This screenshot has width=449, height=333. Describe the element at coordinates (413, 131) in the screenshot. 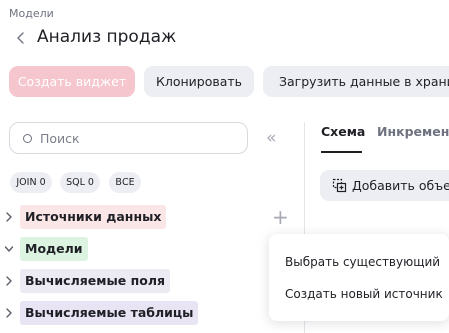

I see `tab-incremental: Инкременты` at that location.